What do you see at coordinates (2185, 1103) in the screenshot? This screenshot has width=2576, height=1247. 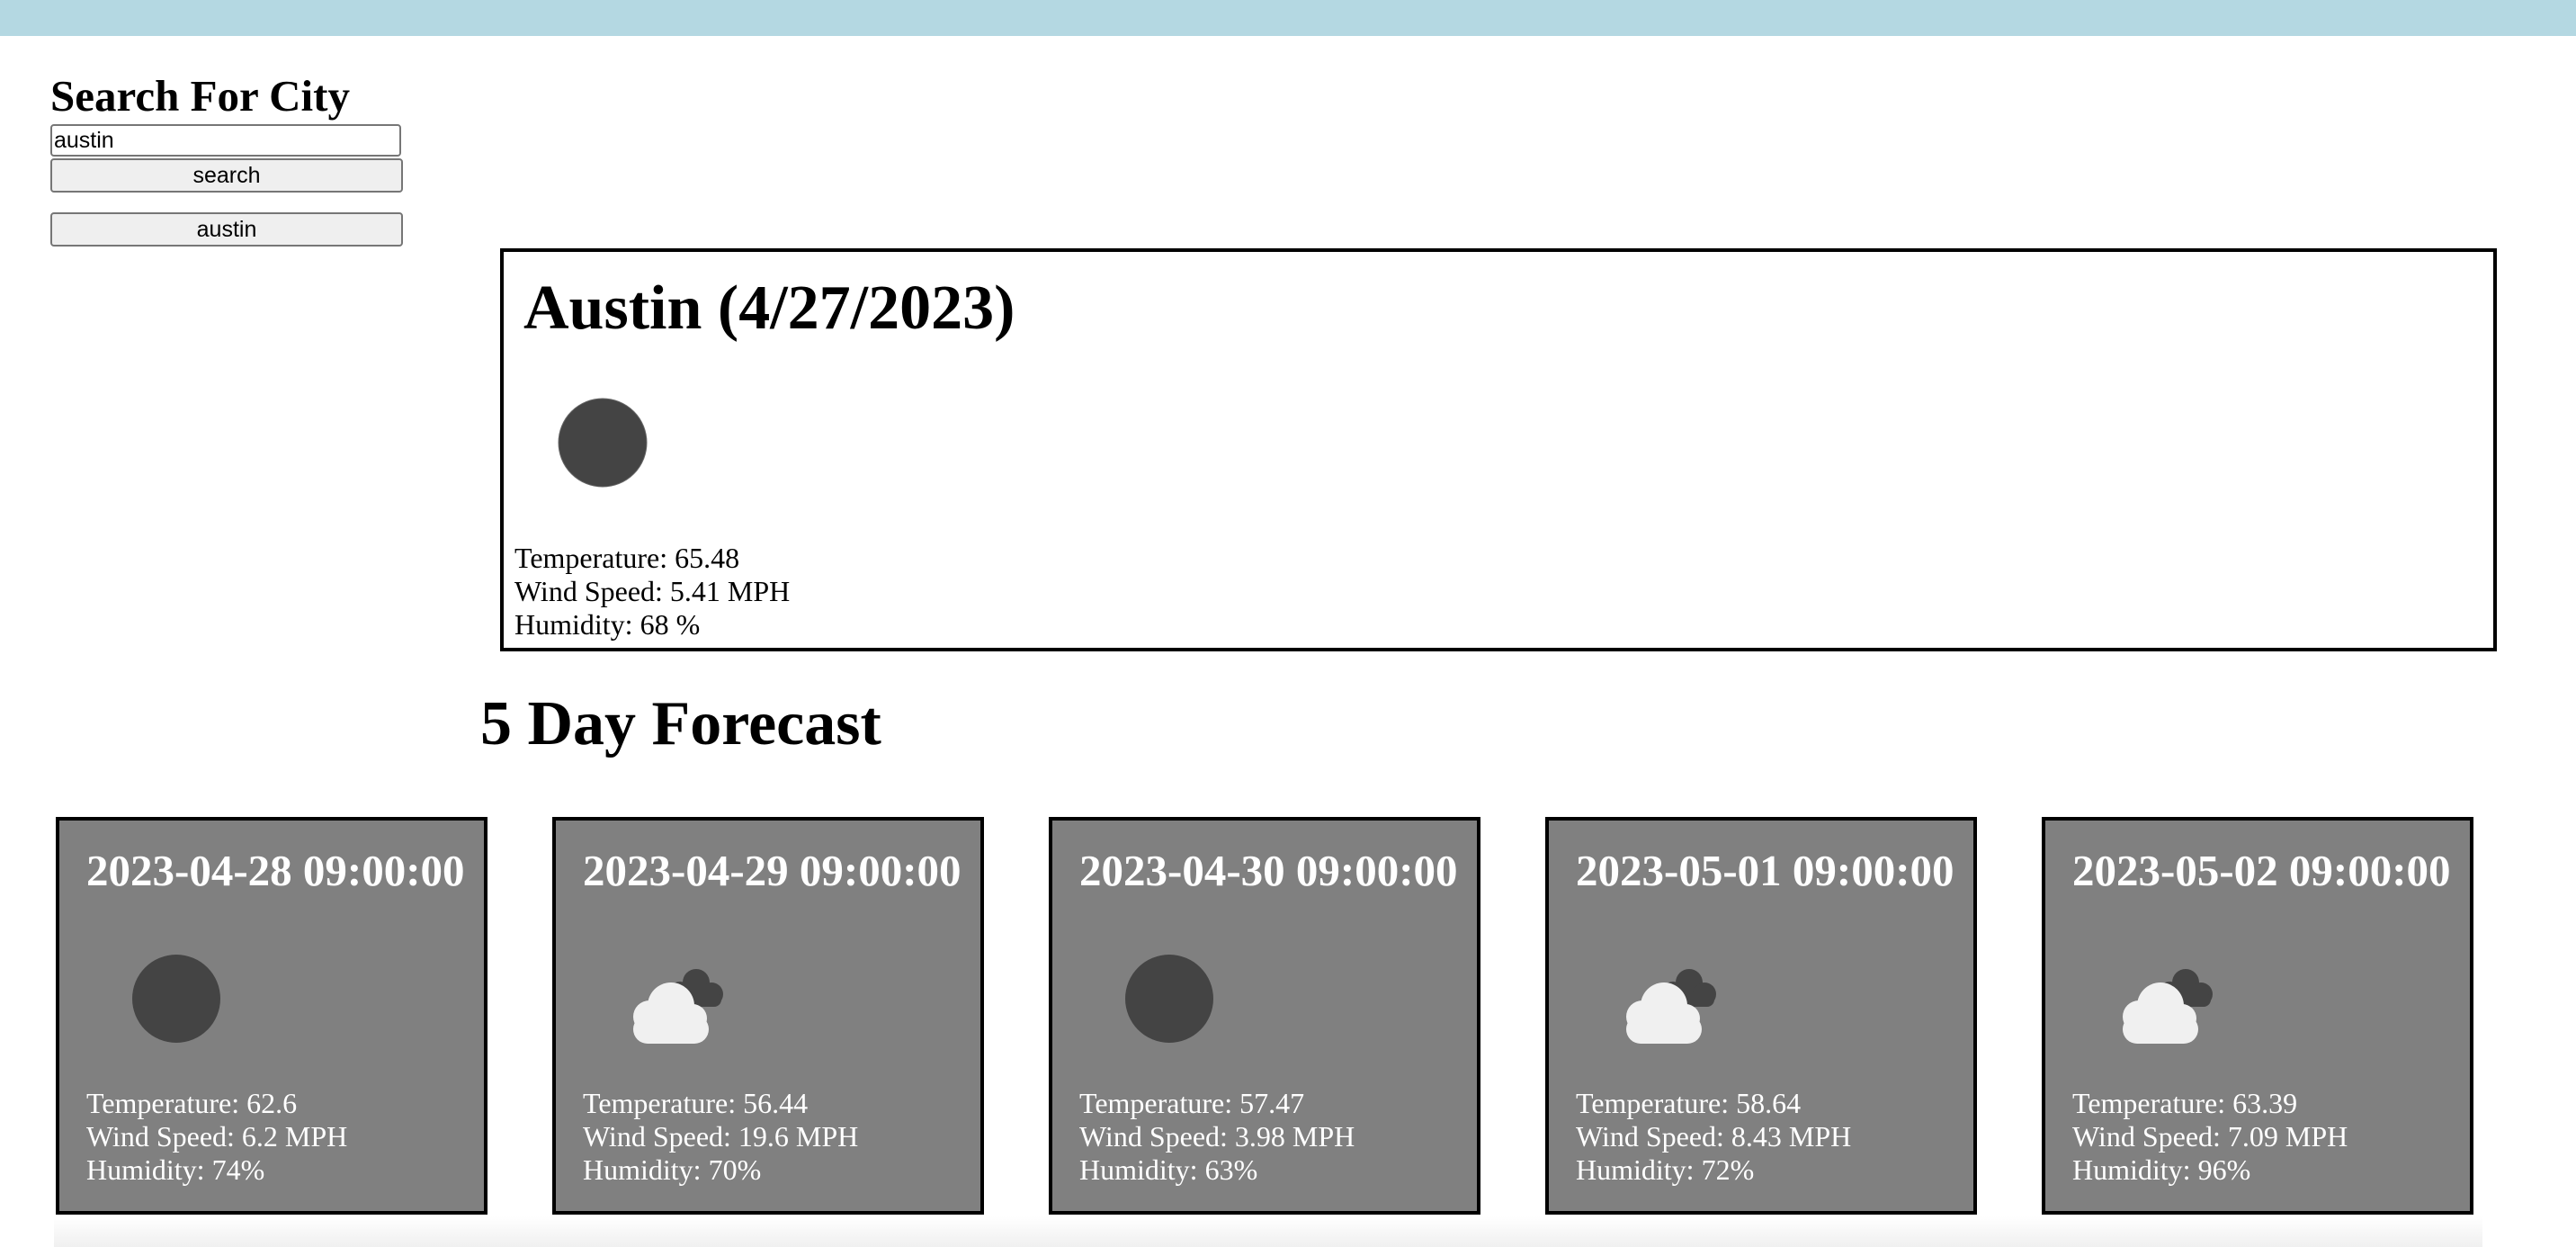 I see `forecast-temperature: Temperature: 63.39` at bounding box center [2185, 1103].